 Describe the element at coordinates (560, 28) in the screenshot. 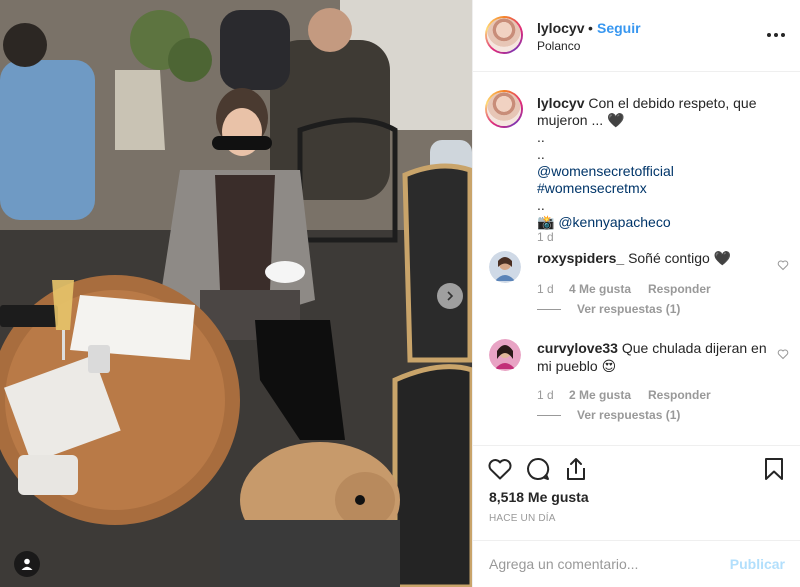

I see `author-username: lylocyv` at that location.